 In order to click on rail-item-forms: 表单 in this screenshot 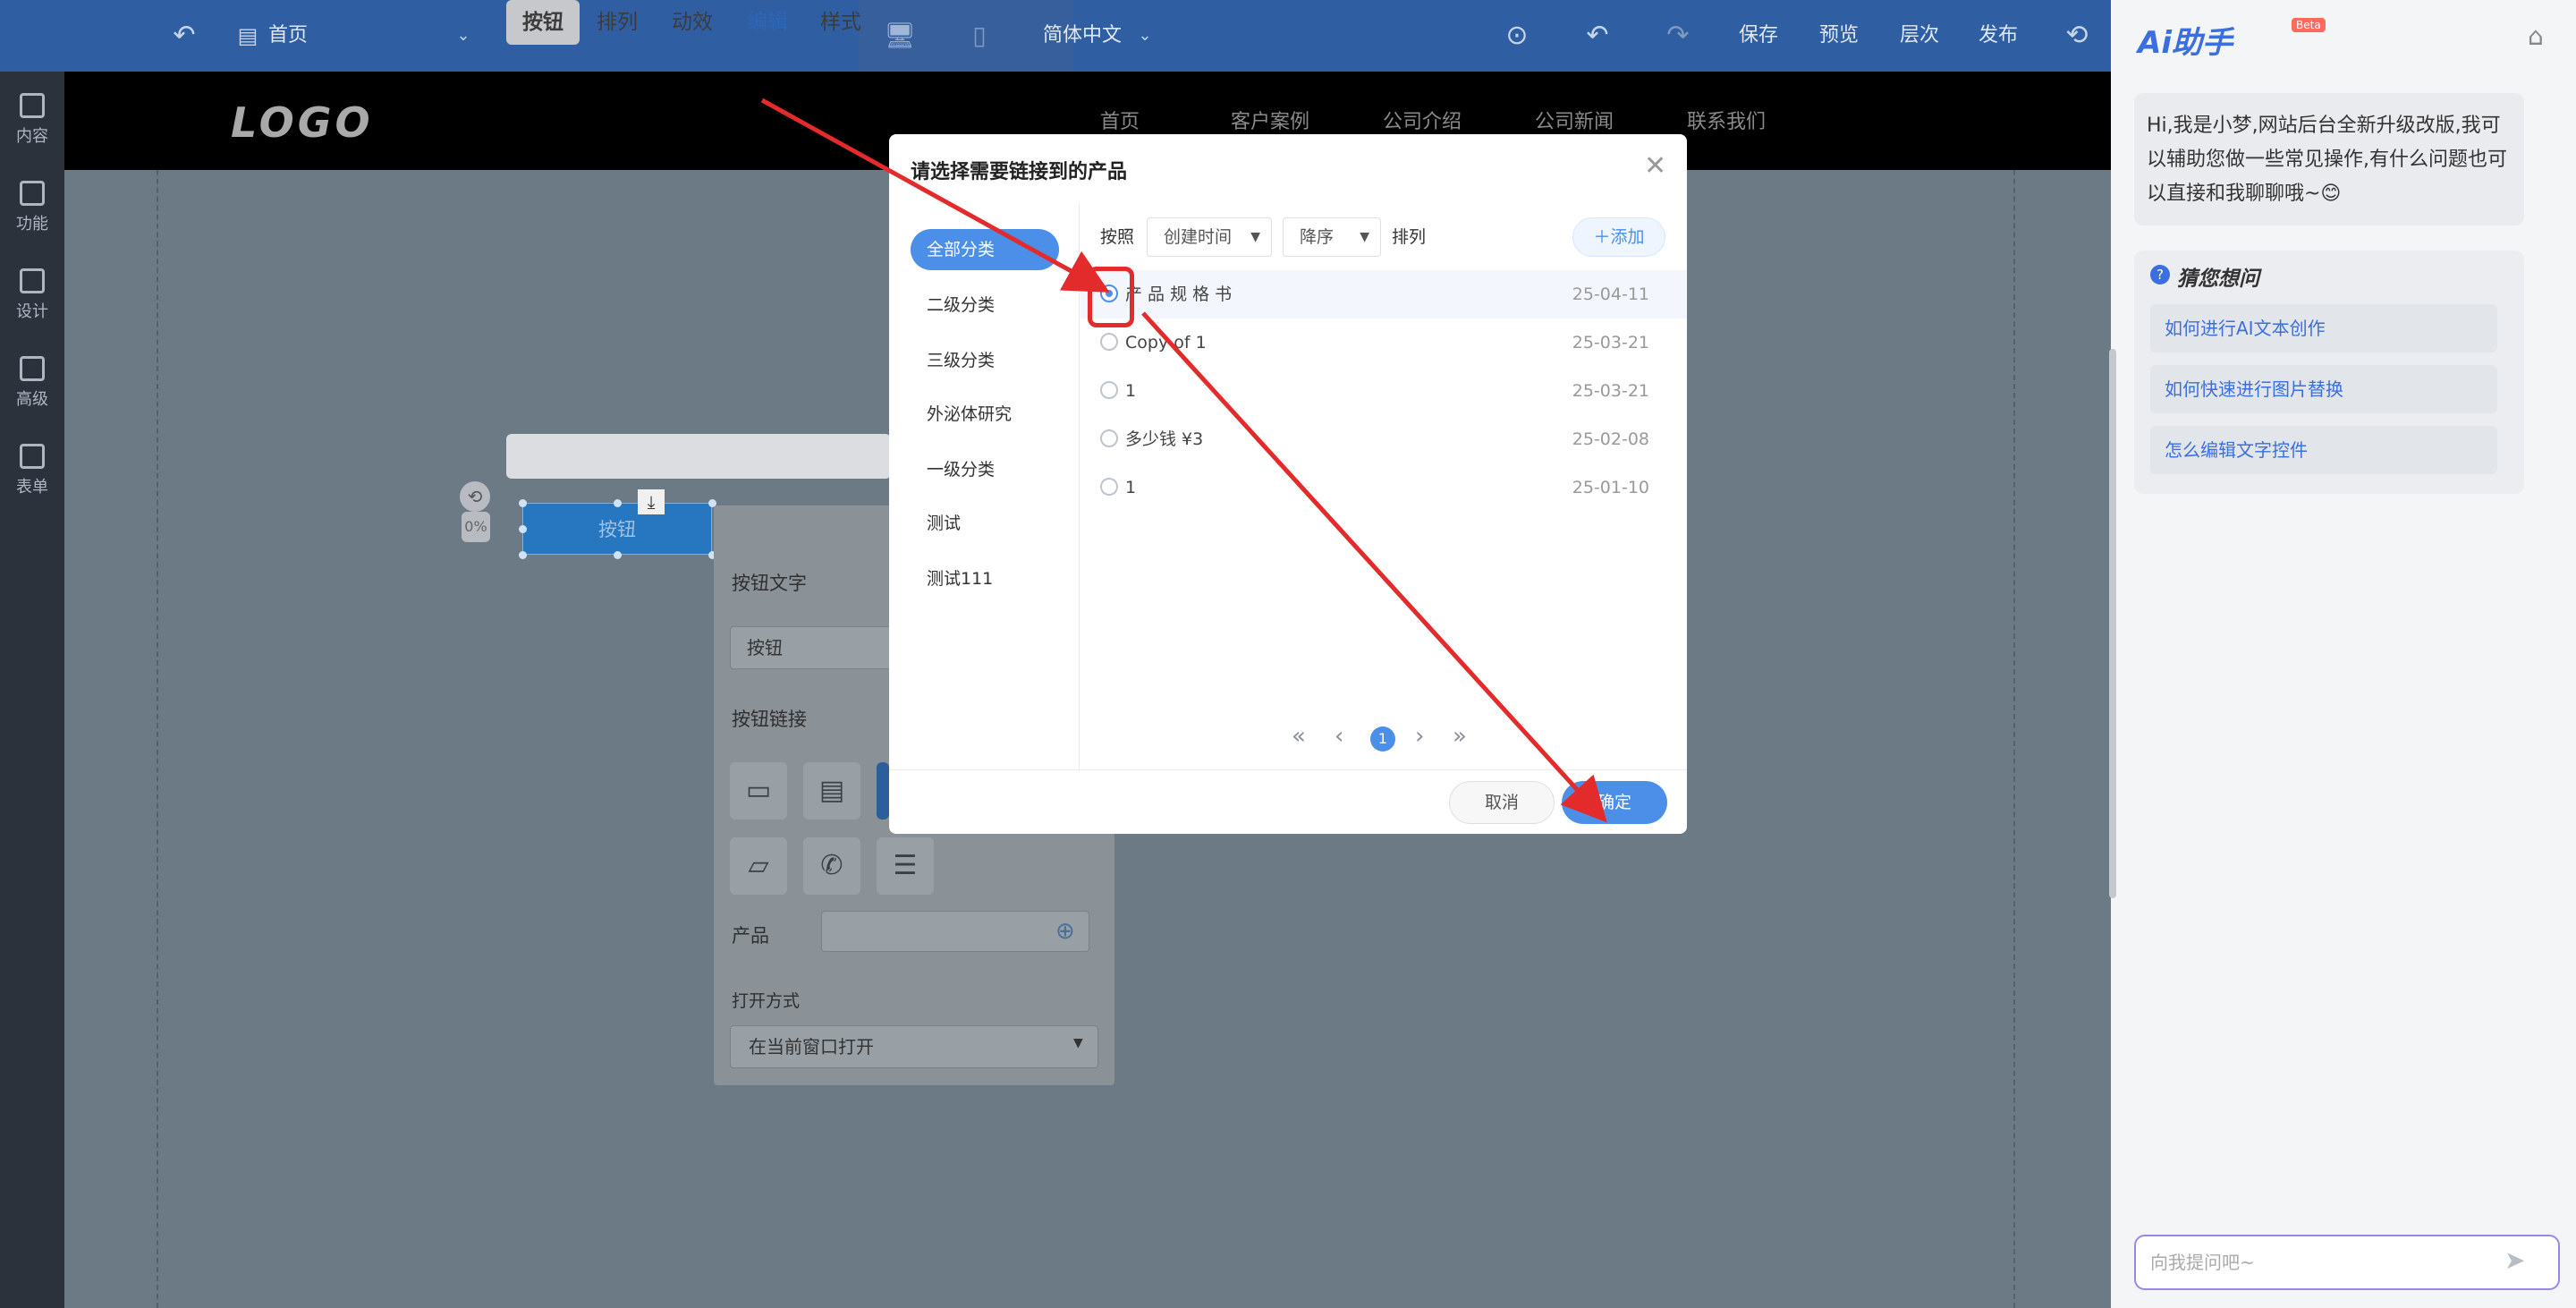, I will do `click(32, 475)`.